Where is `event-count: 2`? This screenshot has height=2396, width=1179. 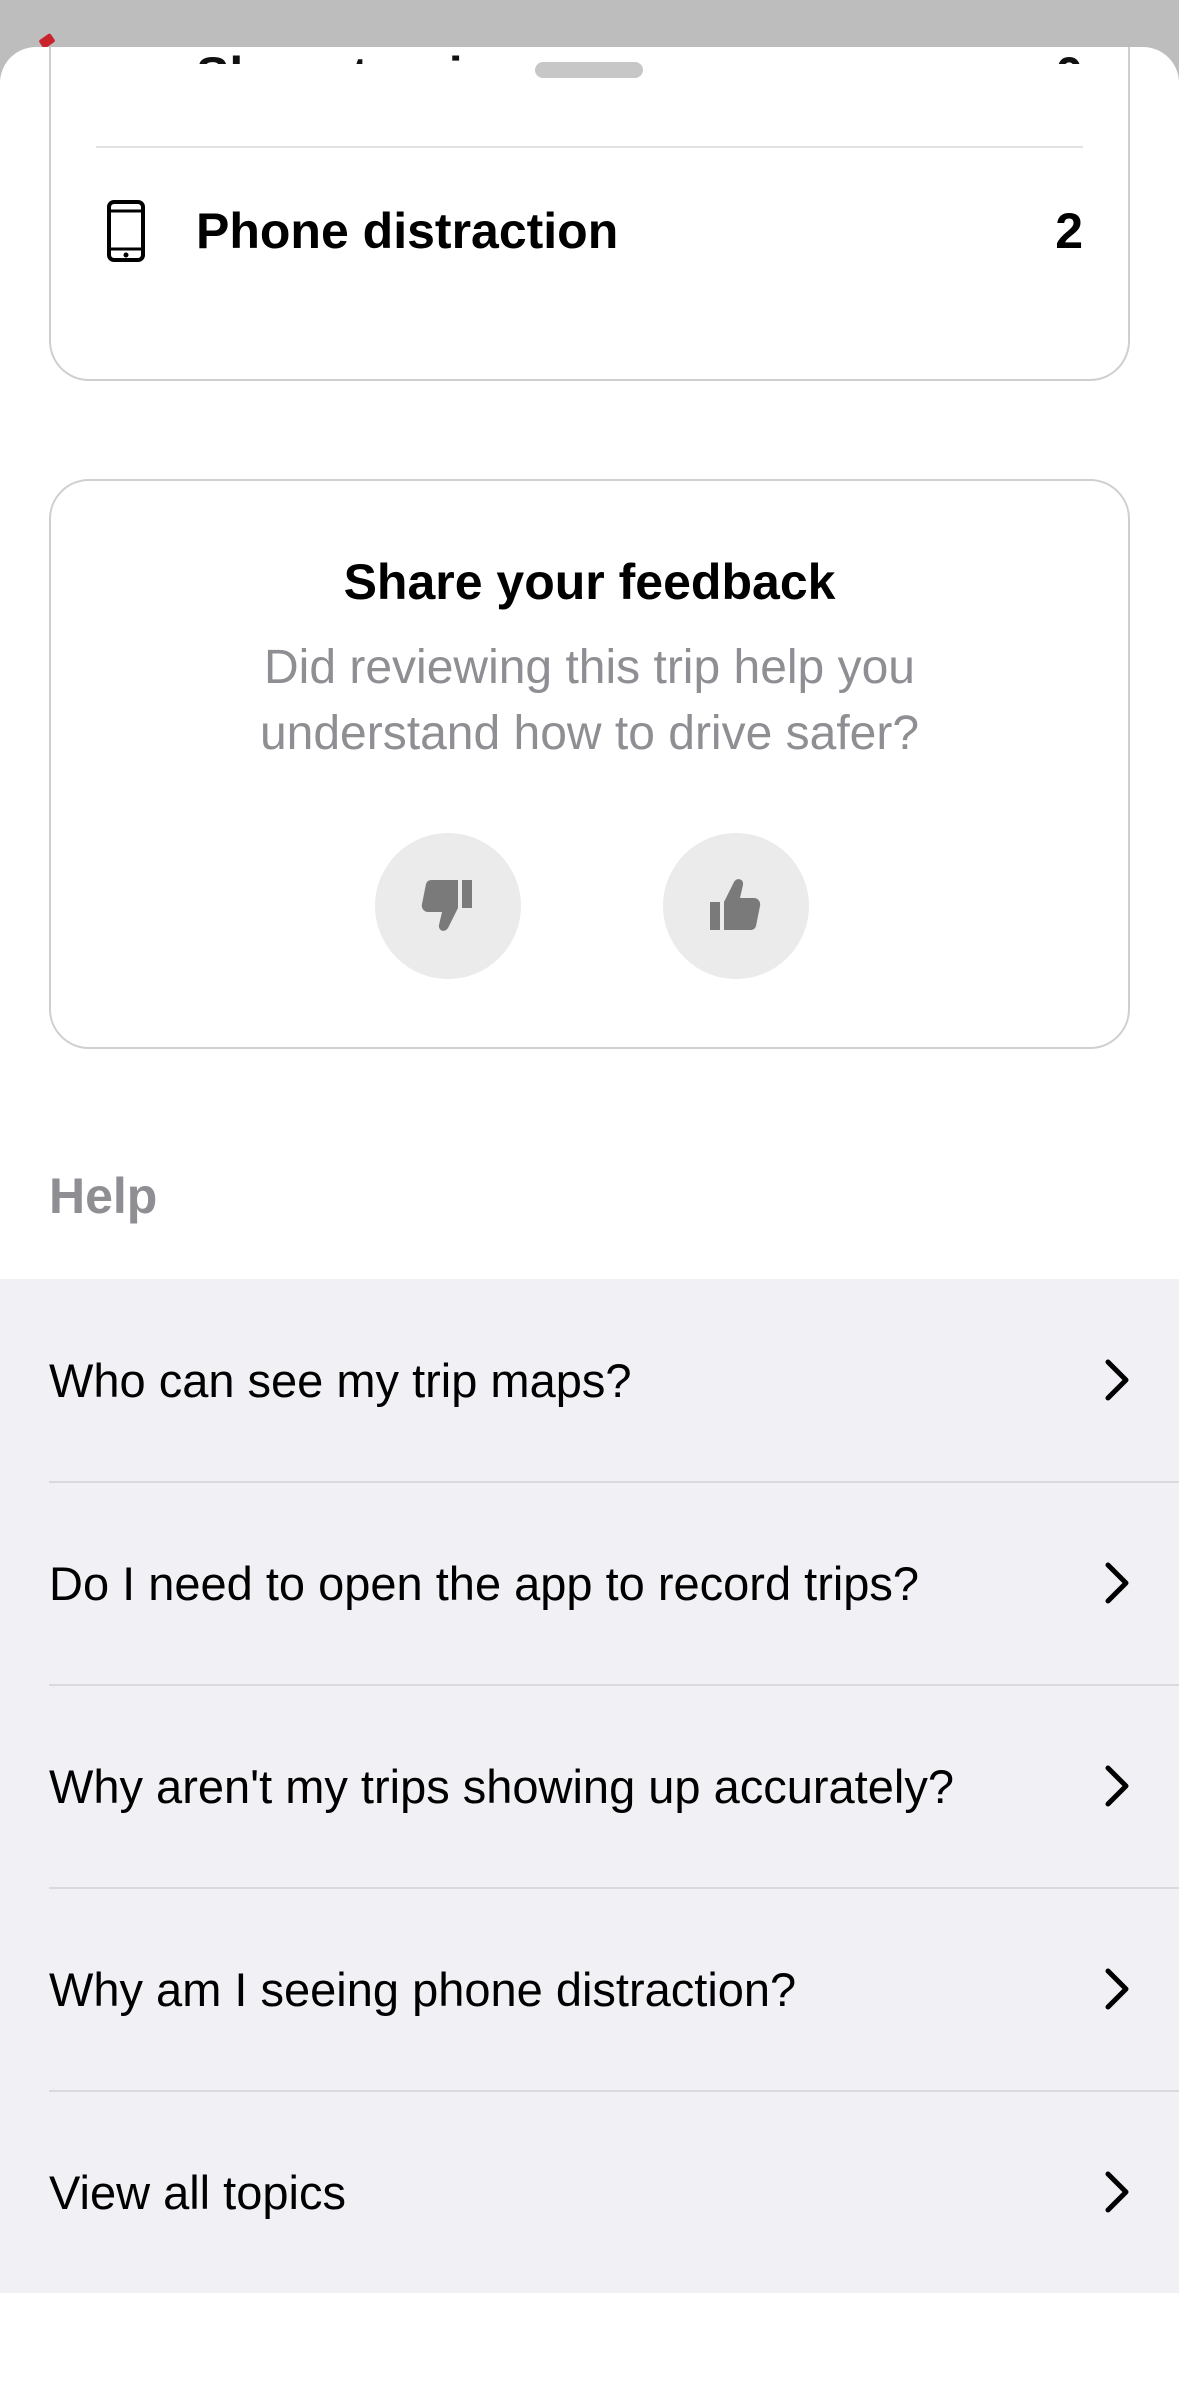
event-count: 2 is located at coordinates (1069, 231).